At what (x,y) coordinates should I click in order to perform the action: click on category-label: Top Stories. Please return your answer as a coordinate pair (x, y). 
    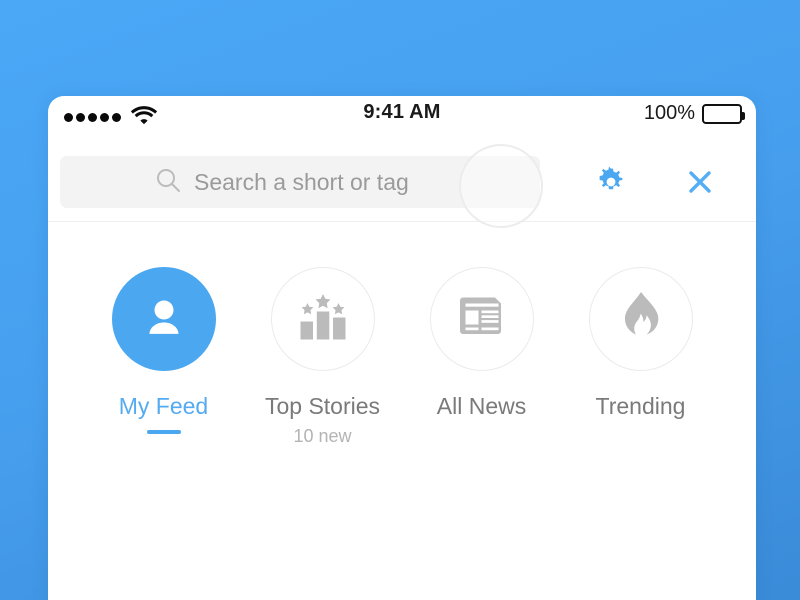
    Looking at the image, I should click on (322, 406).